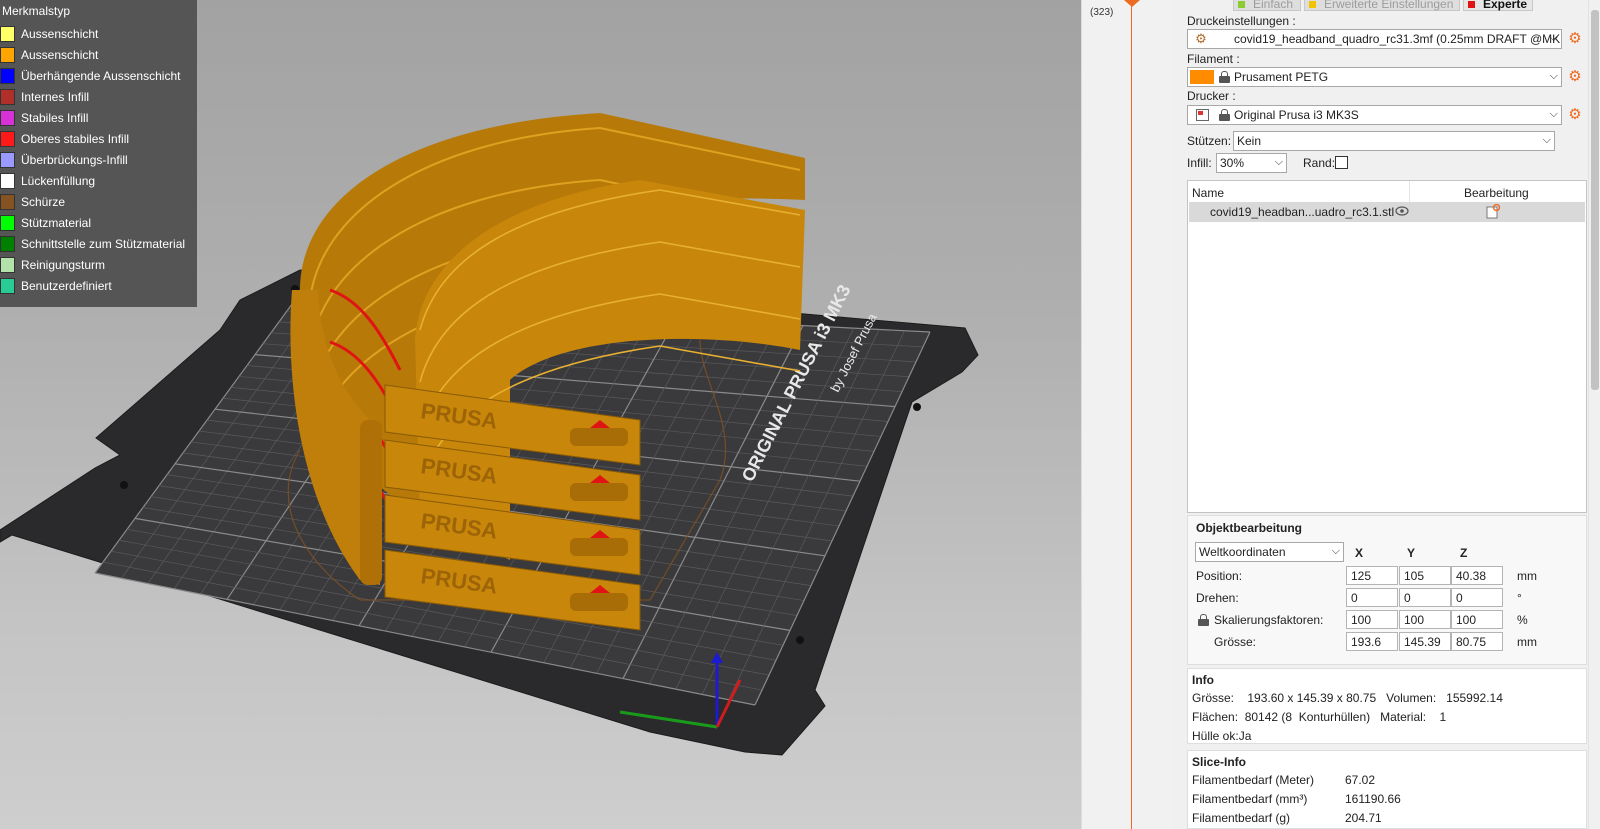 The image size is (1600, 829). What do you see at coordinates (1374, 77) in the screenshot?
I see `filament-combo: Prusament PETG ⌵` at bounding box center [1374, 77].